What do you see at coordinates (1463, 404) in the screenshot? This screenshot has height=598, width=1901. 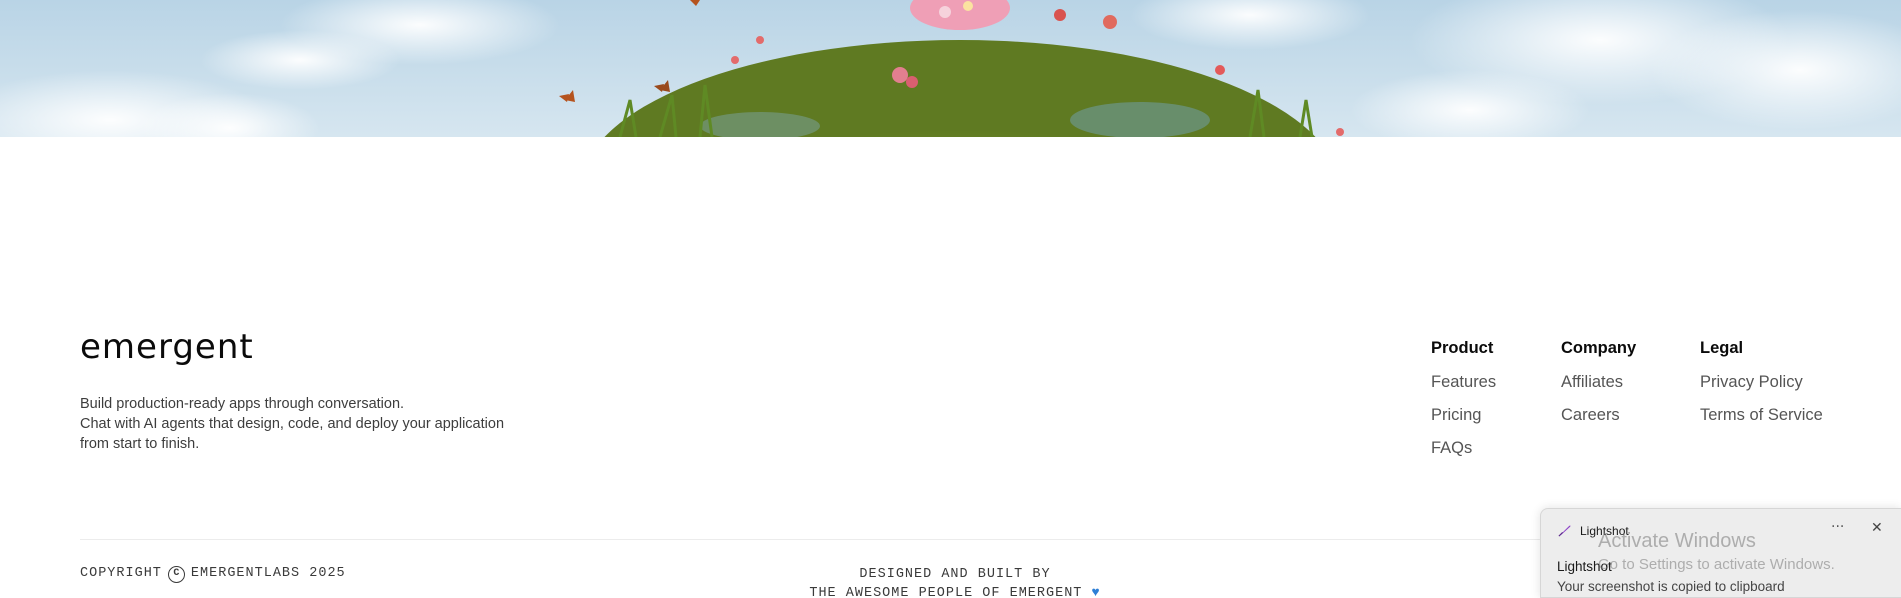 I see `footer-column-product: Product Features Pricing FAQs` at bounding box center [1463, 404].